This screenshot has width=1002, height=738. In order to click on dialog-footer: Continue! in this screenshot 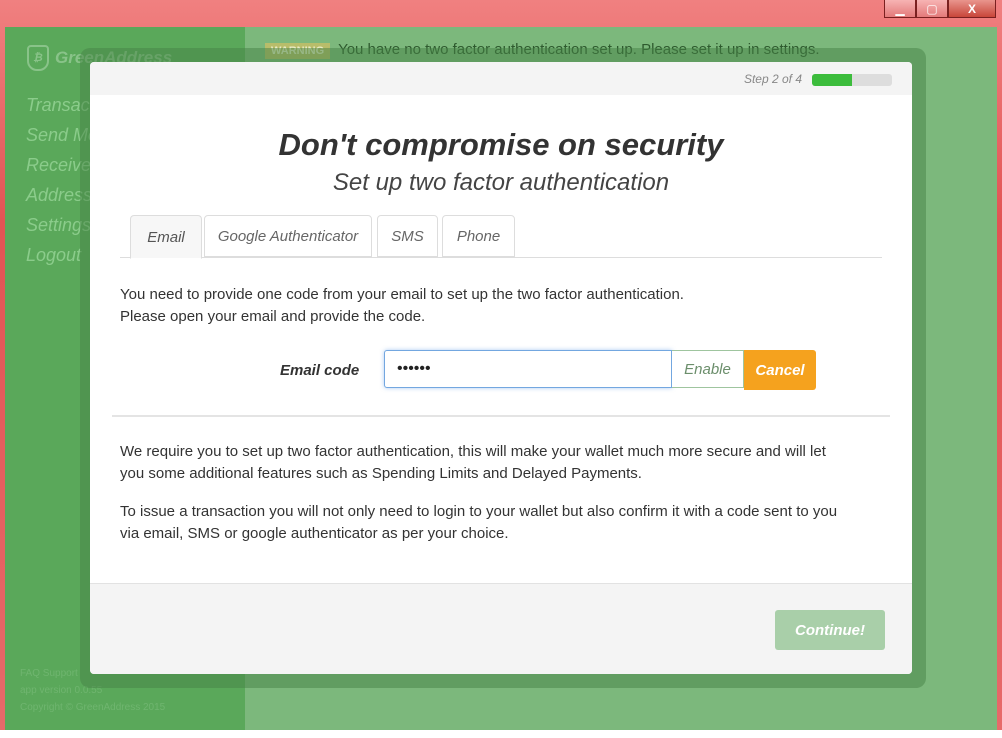, I will do `click(501, 628)`.